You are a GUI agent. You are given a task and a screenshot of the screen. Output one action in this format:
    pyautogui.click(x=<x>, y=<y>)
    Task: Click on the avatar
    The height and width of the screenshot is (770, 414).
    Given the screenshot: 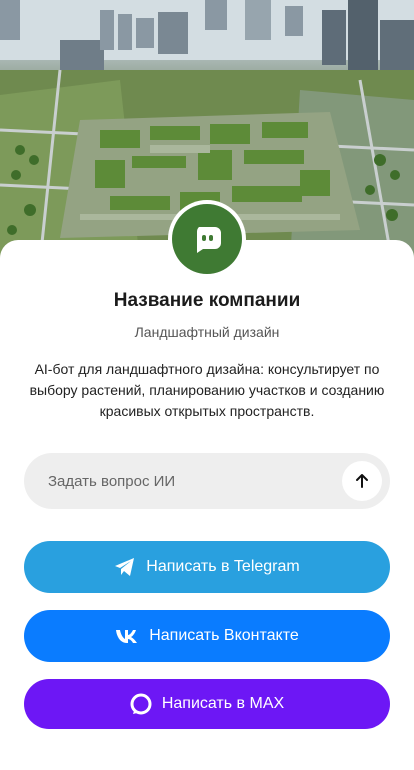 What is the action you would take?
    pyautogui.click(x=207, y=239)
    